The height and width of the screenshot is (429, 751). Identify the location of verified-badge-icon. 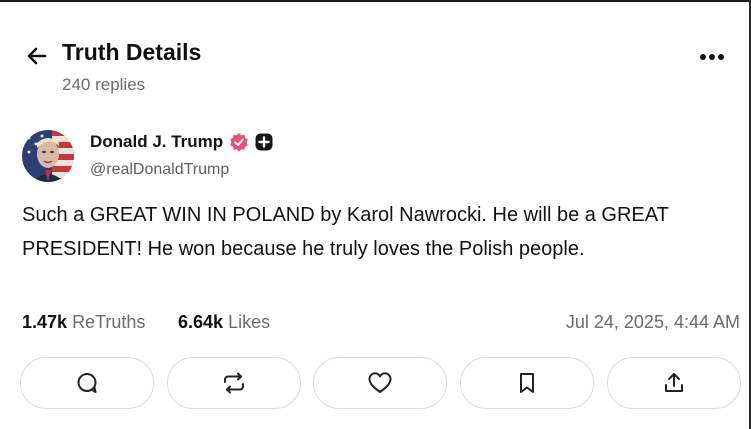
(239, 142).